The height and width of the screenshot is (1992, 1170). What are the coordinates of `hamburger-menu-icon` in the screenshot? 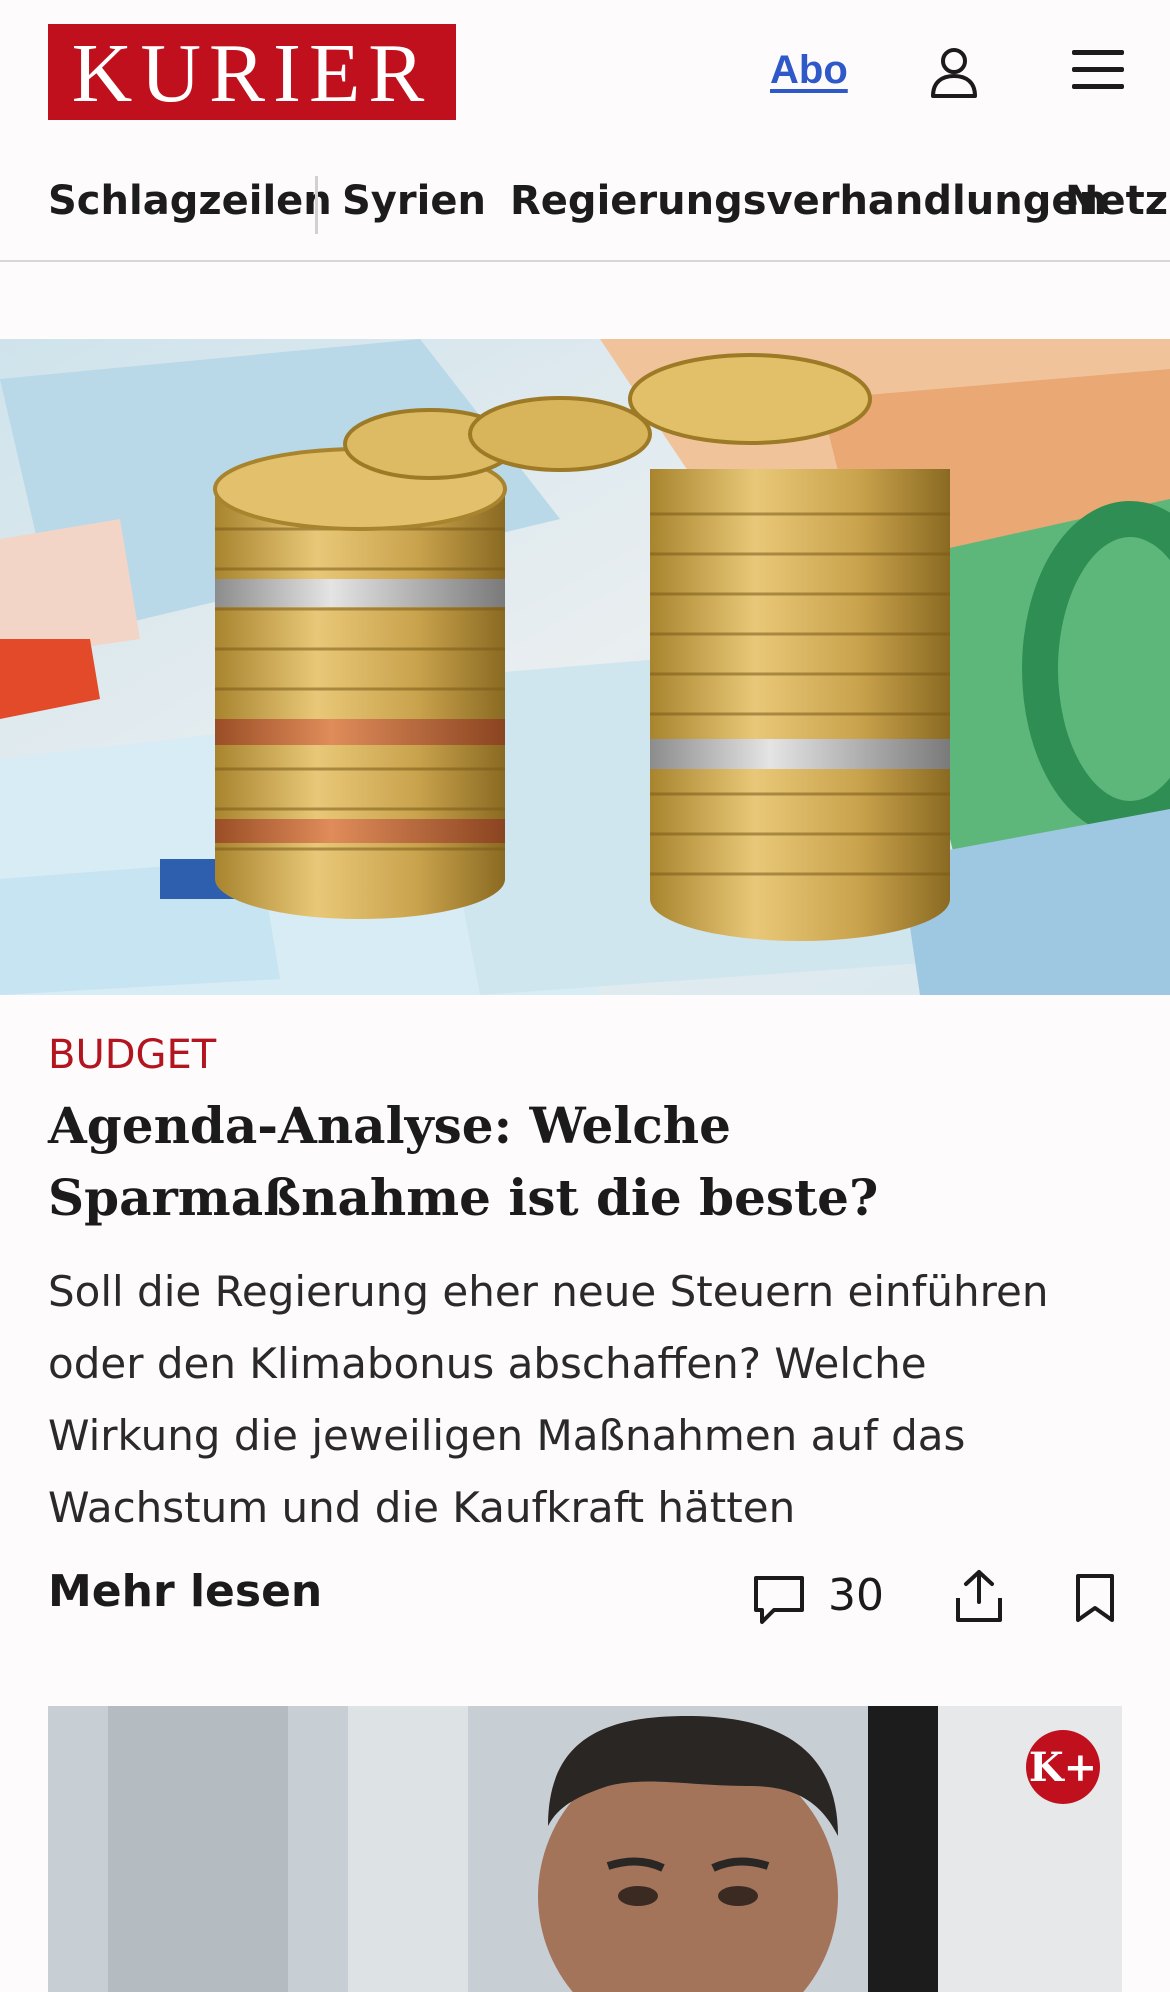 It's located at (1098, 70).